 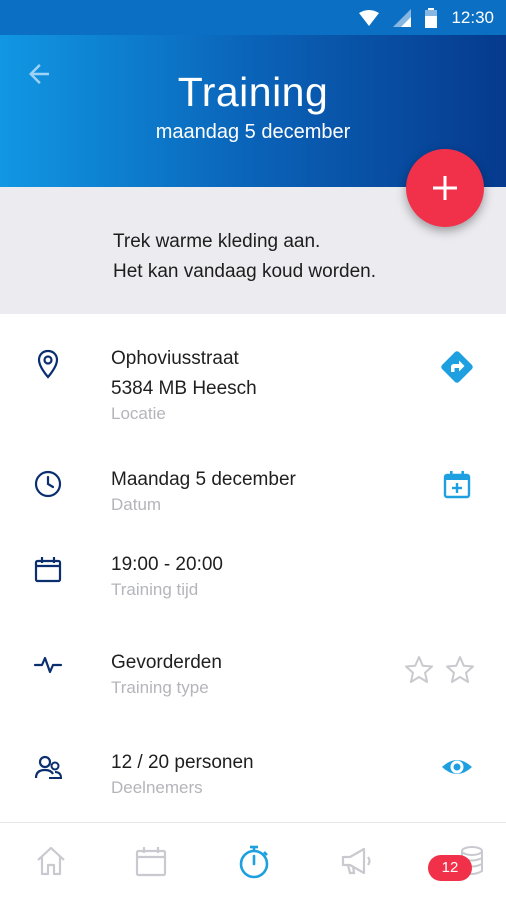 I want to click on nav-calendar, so click(x=153, y=863).